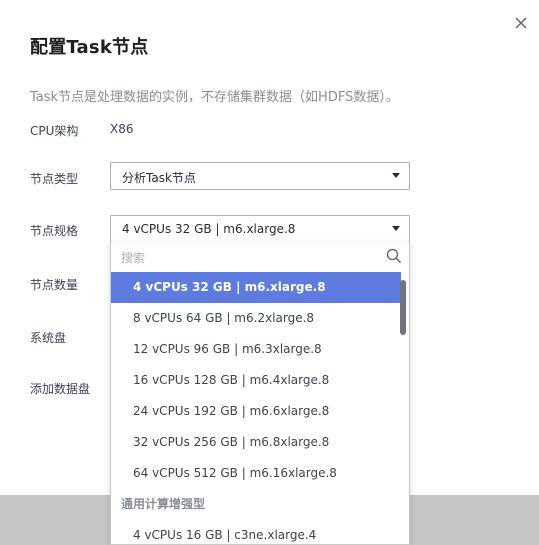  Describe the element at coordinates (260, 176) in the screenshot. I see `node-type-select: 分析Task节点` at that location.